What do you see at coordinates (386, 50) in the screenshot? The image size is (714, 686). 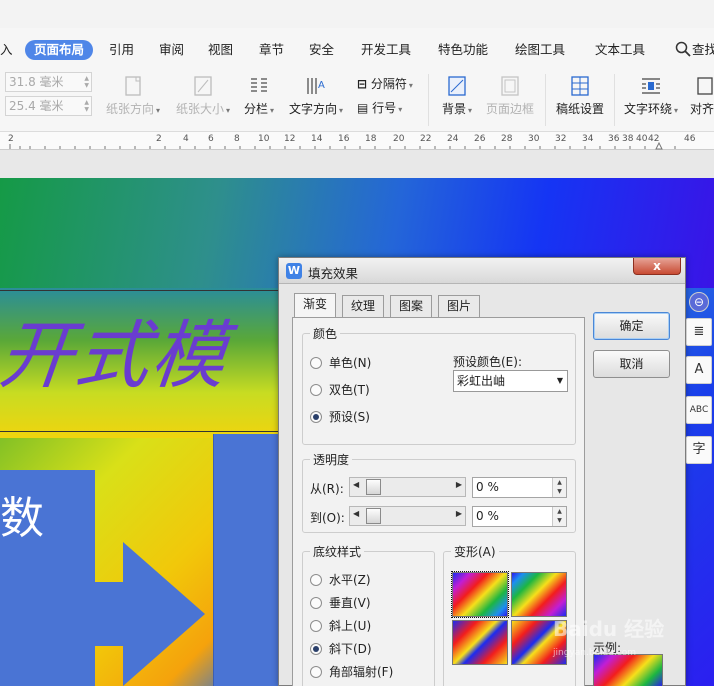 I see `tab-developer: 开发工具` at bounding box center [386, 50].